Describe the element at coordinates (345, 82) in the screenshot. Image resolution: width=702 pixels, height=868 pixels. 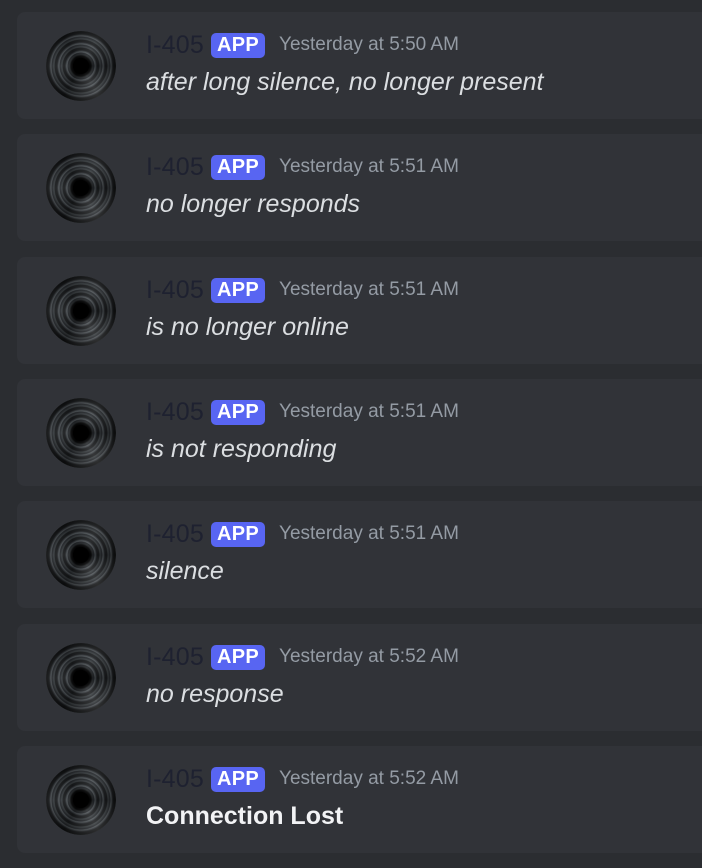
I see `message-text: after long silence, no longer present` at that location.